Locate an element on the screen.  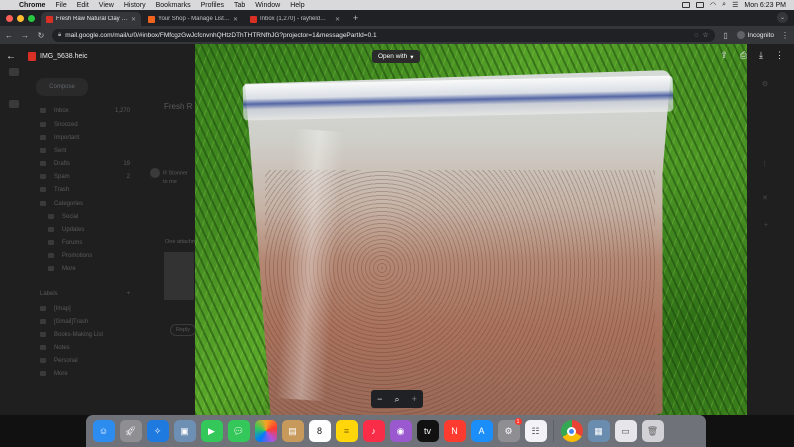
battery-icon is located at coordinates (700, 5).